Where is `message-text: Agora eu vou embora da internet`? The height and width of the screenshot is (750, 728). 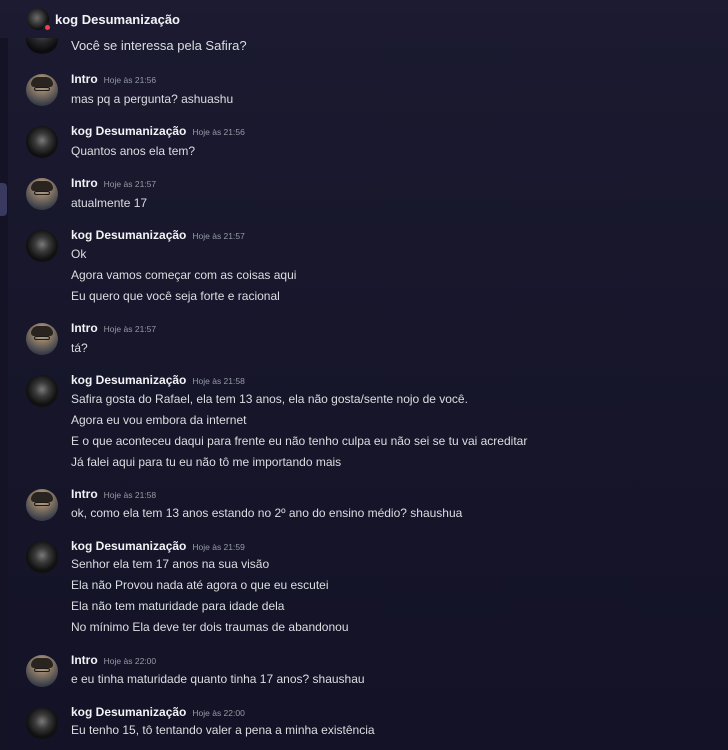 message-text: Agora eu vou embora da internet is located at coordinates (159, 420).